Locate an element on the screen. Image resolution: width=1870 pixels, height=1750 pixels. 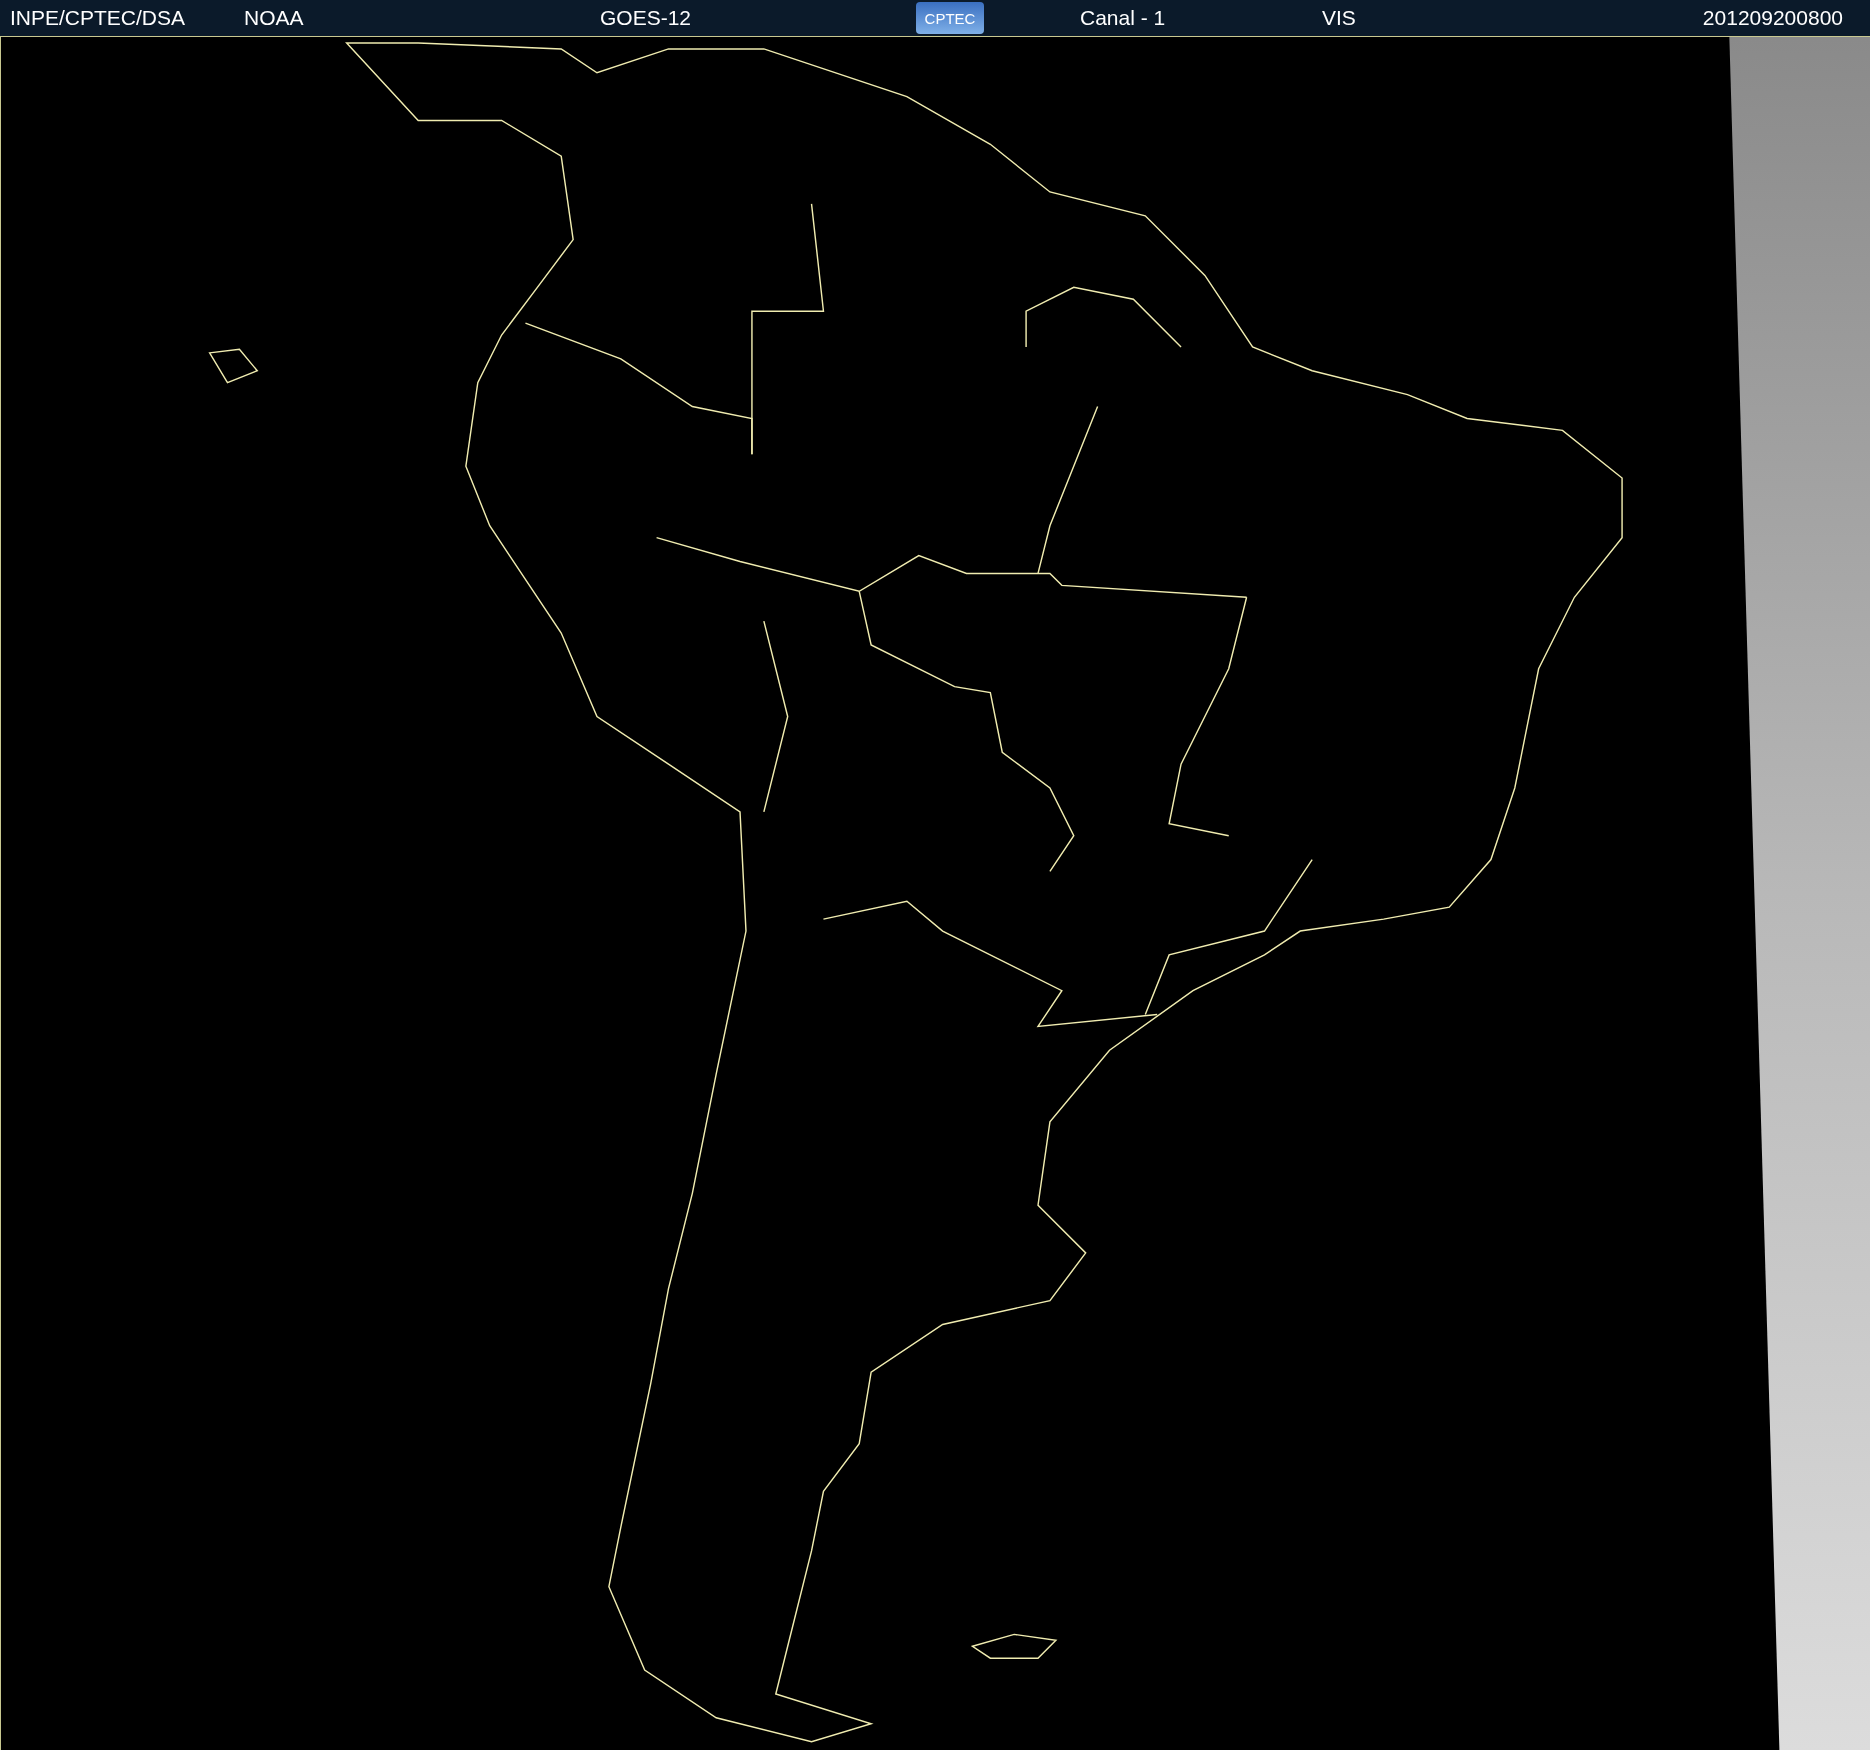
channel-label: Canal - 1 is located at coordinates (1123, 18).